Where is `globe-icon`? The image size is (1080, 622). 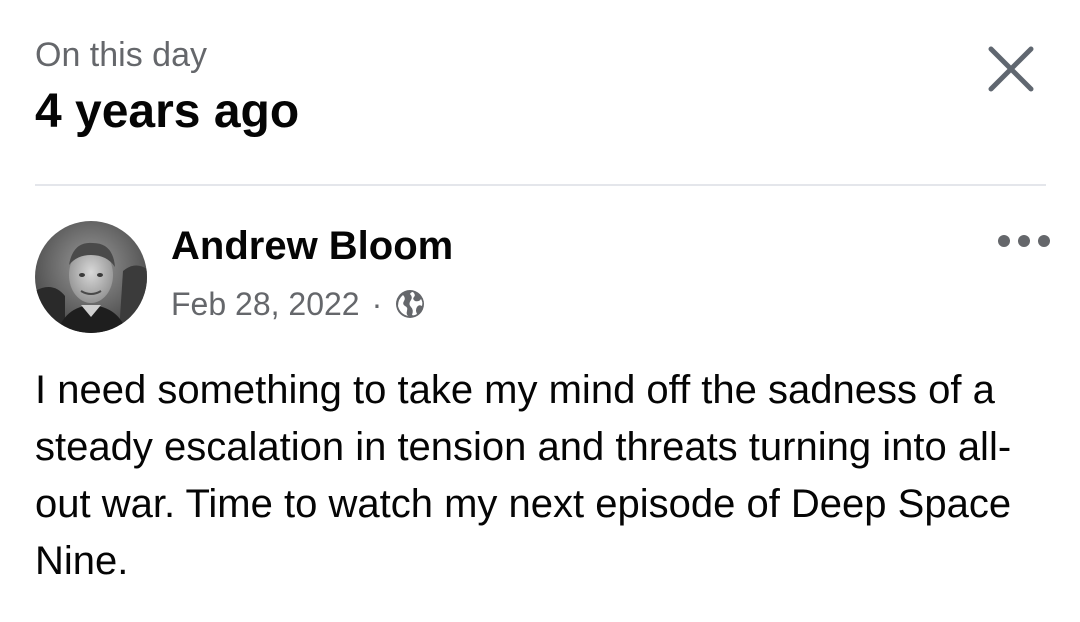 globe-icon is located at coordinates (410, 304).